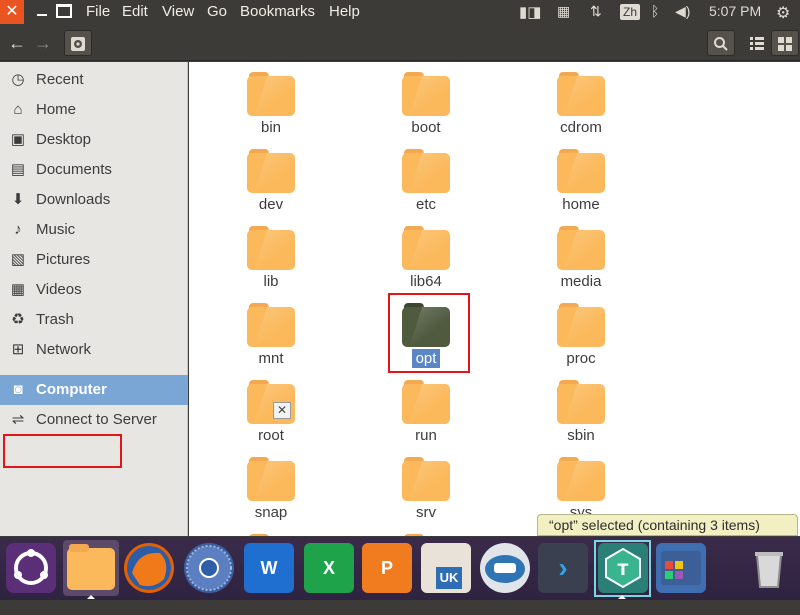 This screenshot has height=615, width=800. Describe the element at coordinates (18, 259) in the screenshot. I see `picture-icon: ▧` at that location.